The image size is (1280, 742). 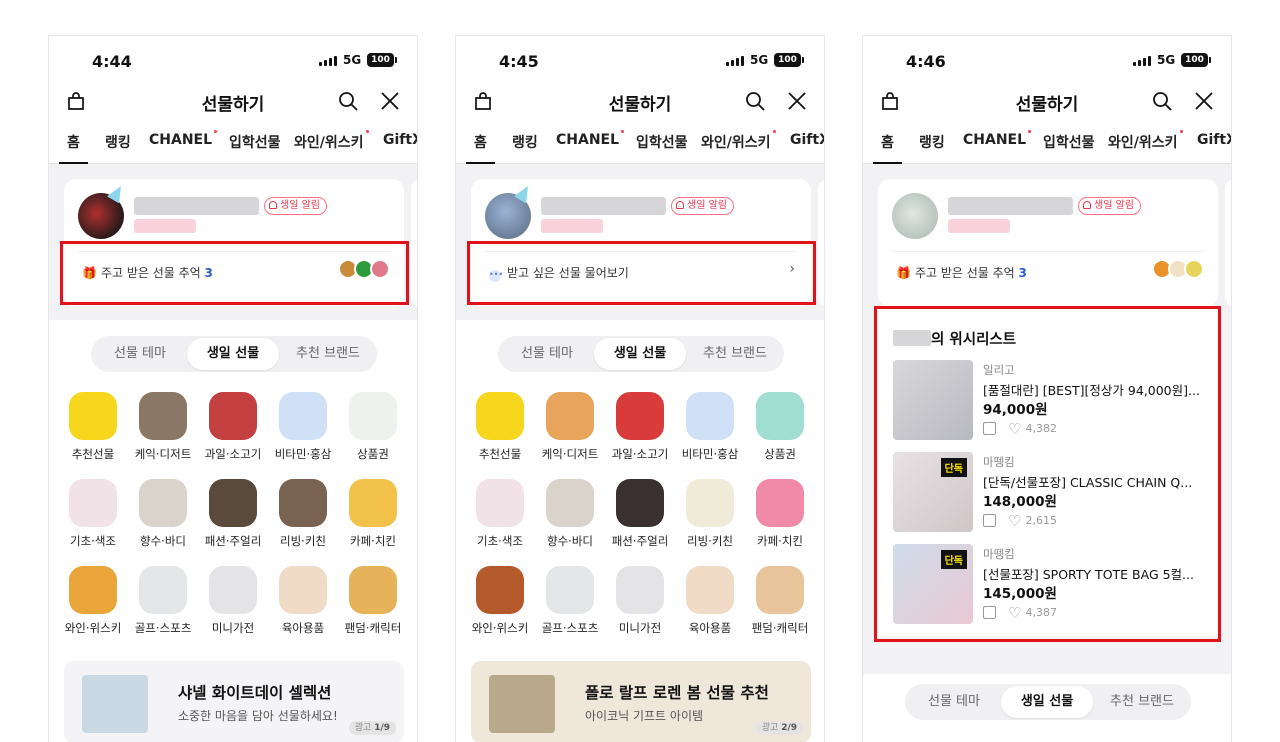 I want to click on app-header: 선물하기, so click(x=1047, y=101).